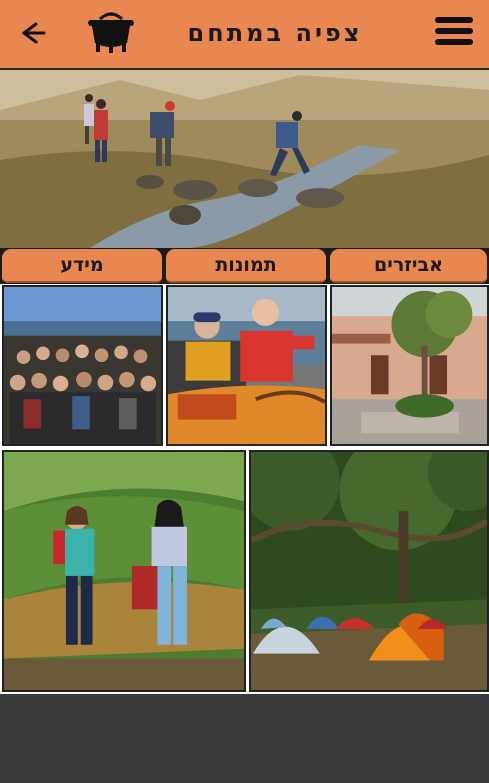 This screenshot has height=783, width=489. I want to click on cooking-pot-icon, so click(111, 32).